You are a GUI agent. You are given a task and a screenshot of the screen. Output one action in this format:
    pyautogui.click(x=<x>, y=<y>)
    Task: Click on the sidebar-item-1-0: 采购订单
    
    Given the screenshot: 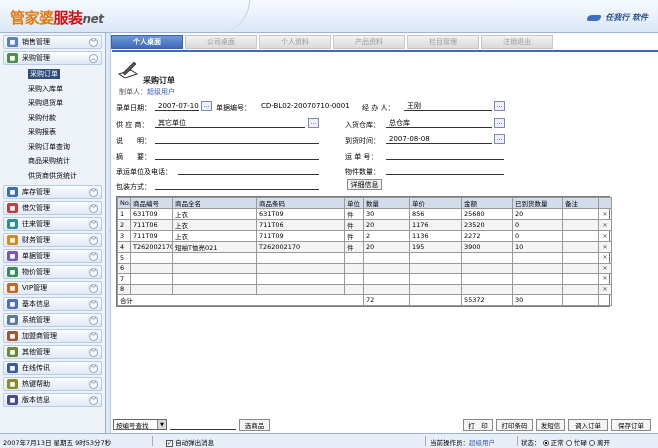 What is the action you would take?
    pyautogui.click(x=52, y=74)
    